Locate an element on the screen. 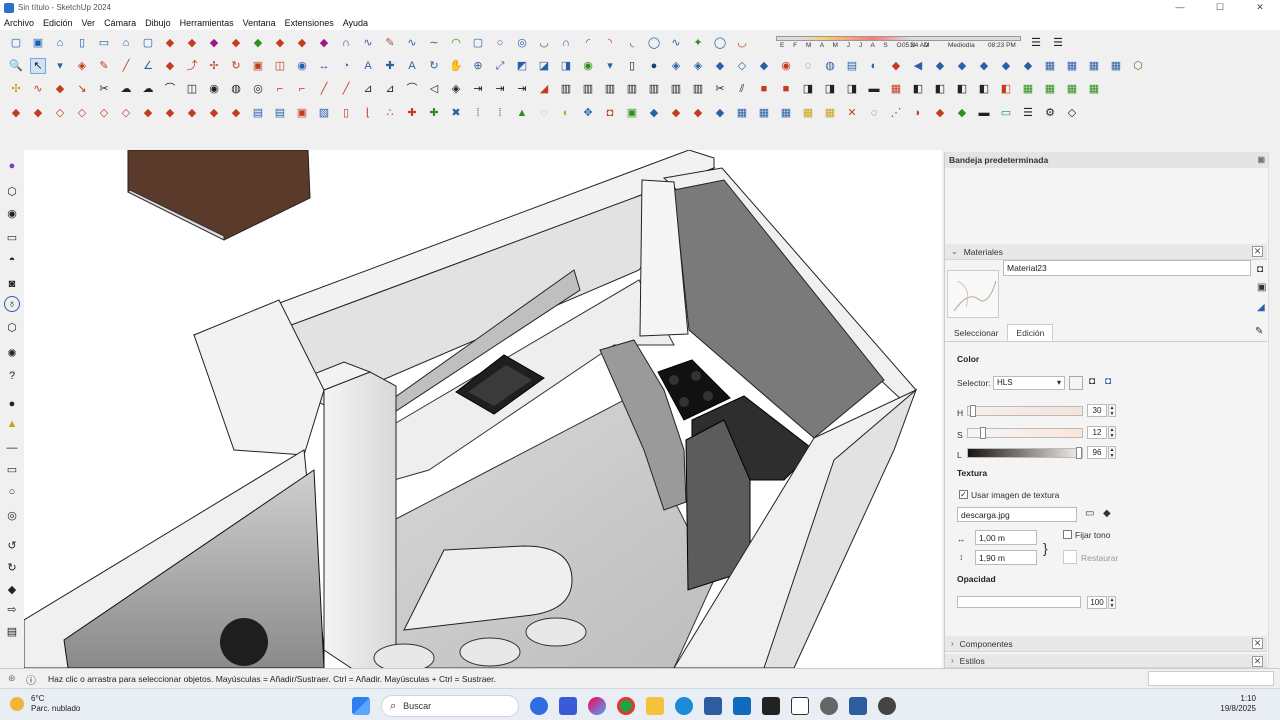  text-icon: A is located at coordinates (368, 66).